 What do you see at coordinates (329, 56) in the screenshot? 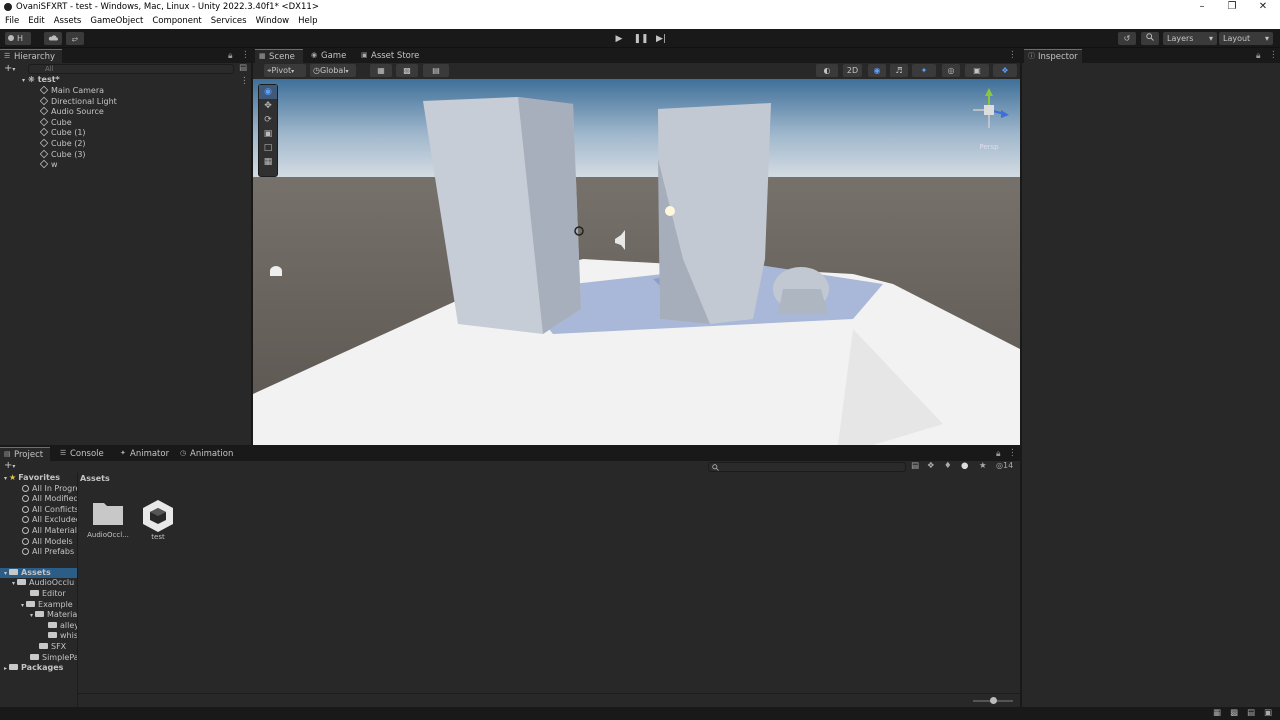
I see `tab-game: ◉ Game` at bounding box center [329, 56].